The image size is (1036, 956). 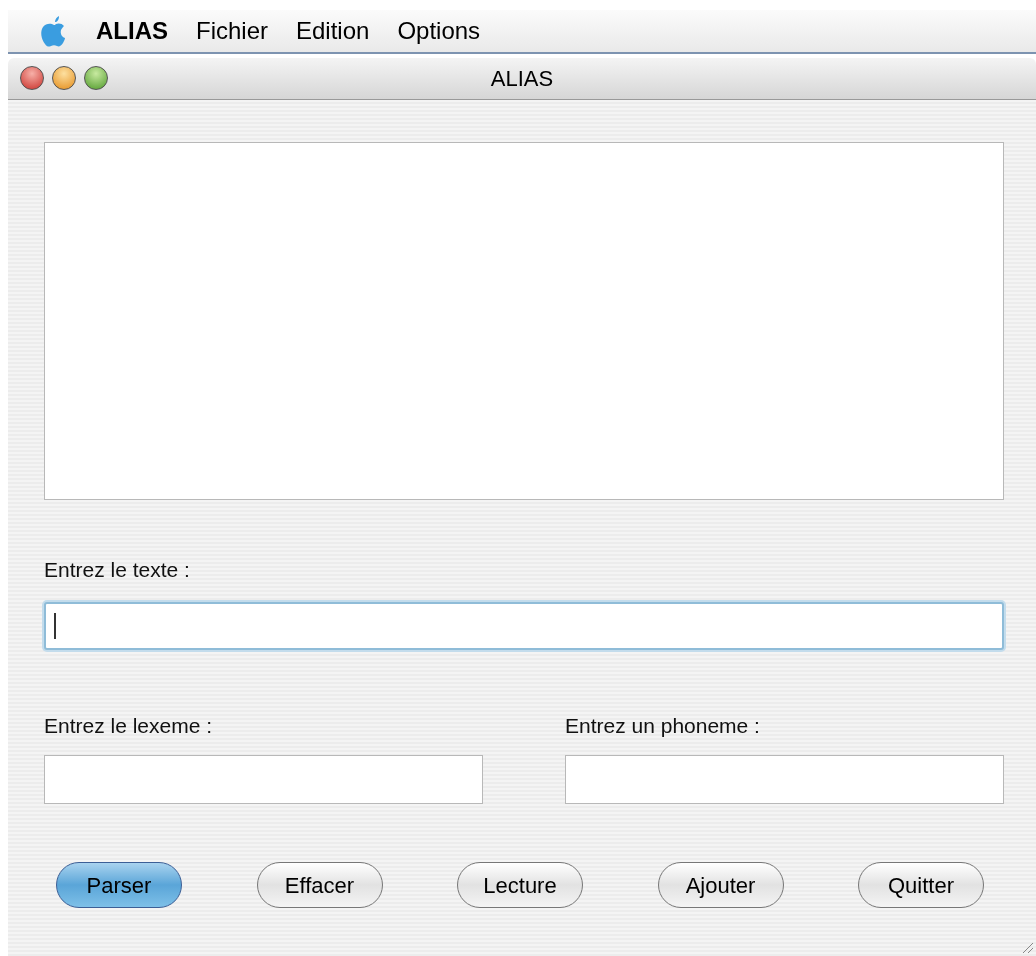 What do you see at coordinates (439, 31) in the screenshot?
I see `menu-item: Options` at bounding box center [439, 31].